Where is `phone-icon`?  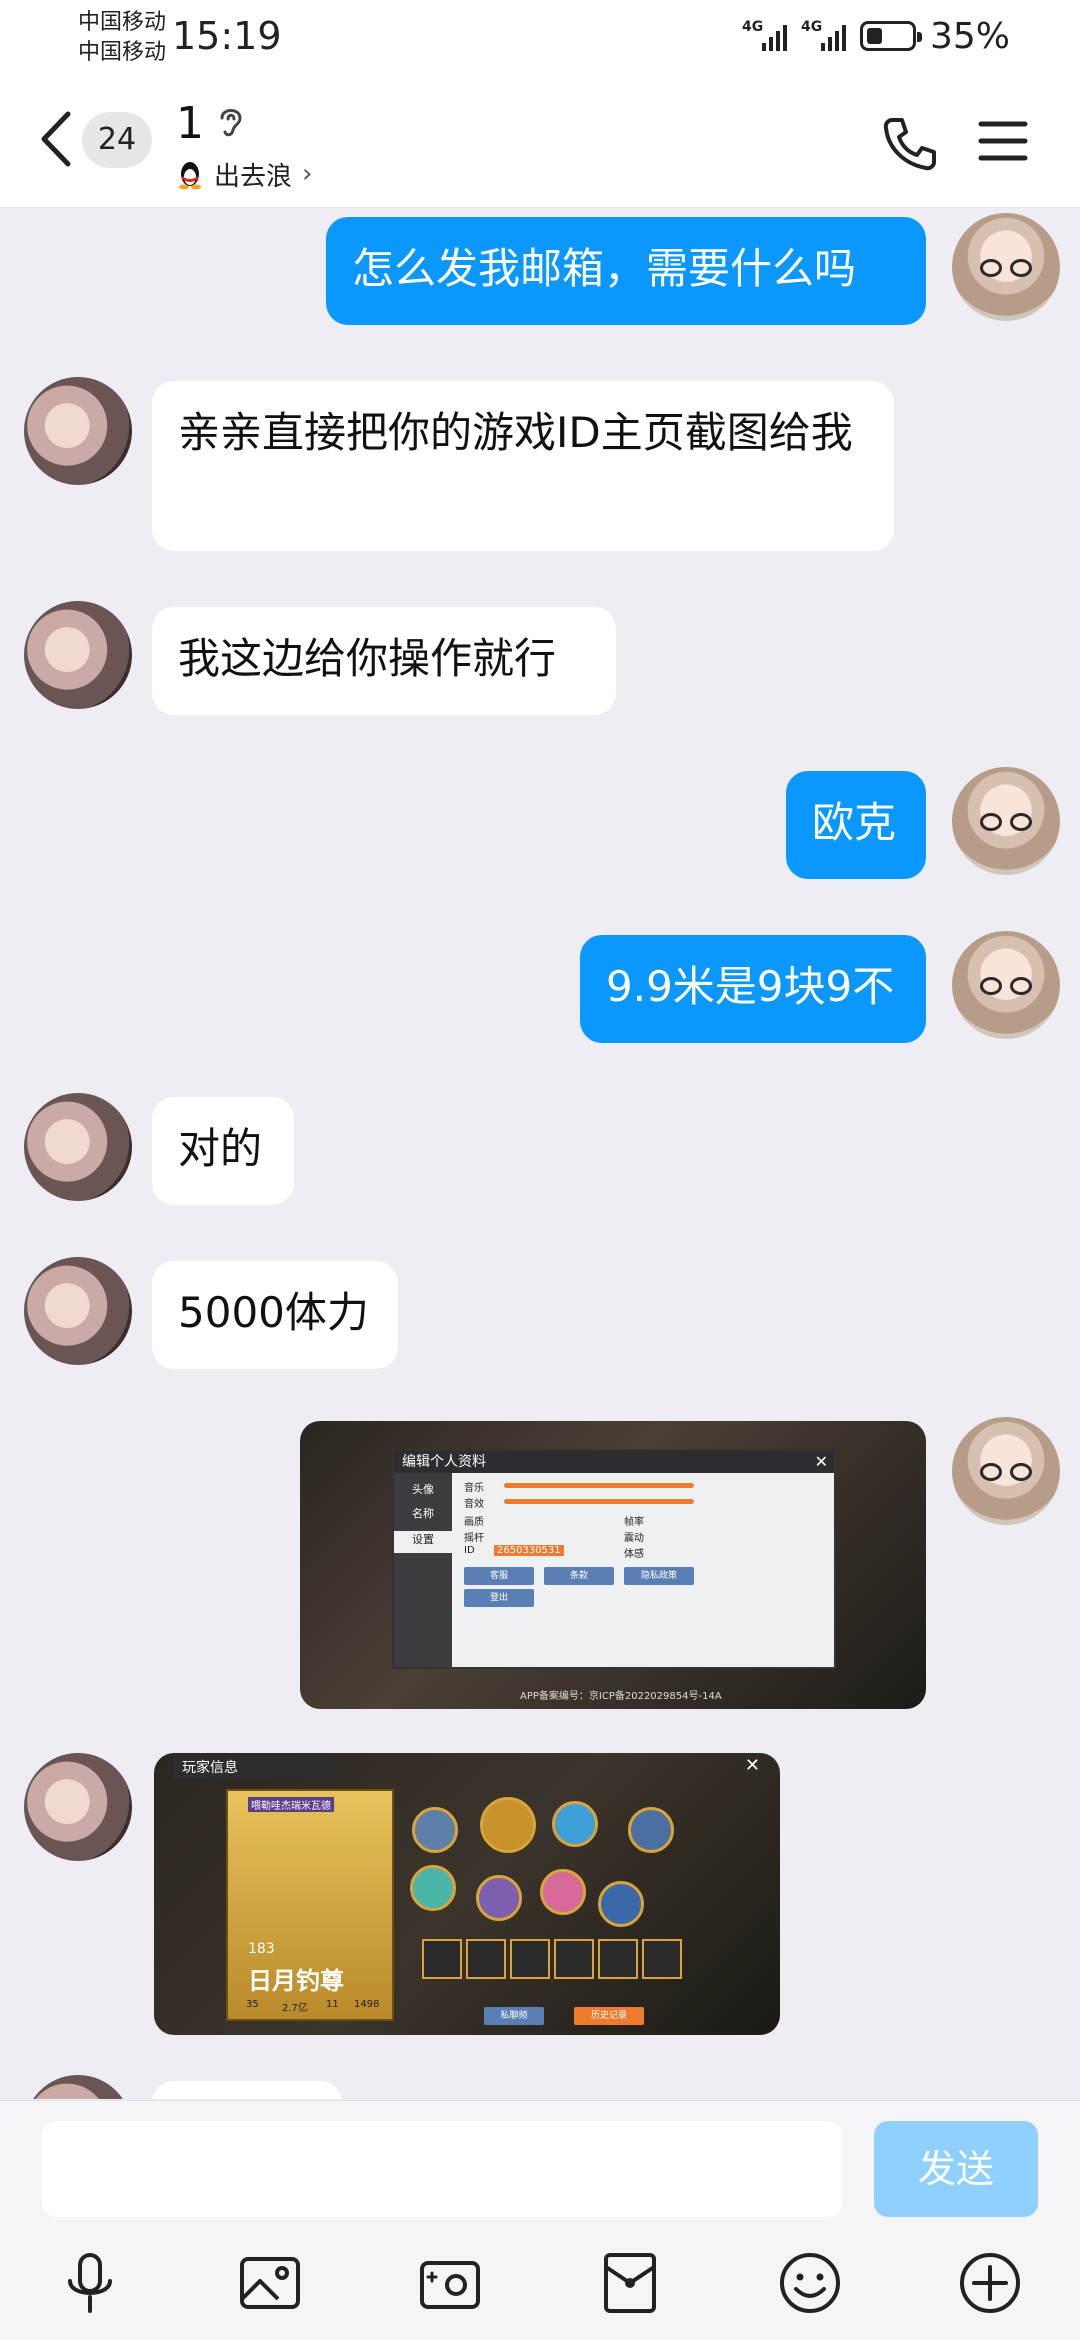
phone-icon is located at coordinates (910, 144).